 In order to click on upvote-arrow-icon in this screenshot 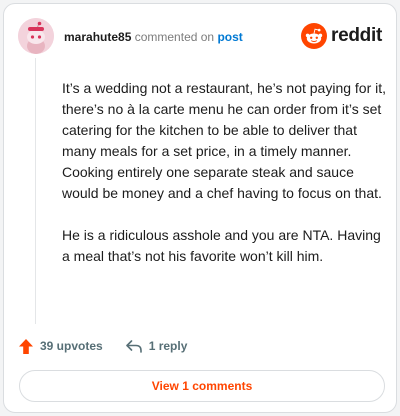, I will do `click(26, 346)`.